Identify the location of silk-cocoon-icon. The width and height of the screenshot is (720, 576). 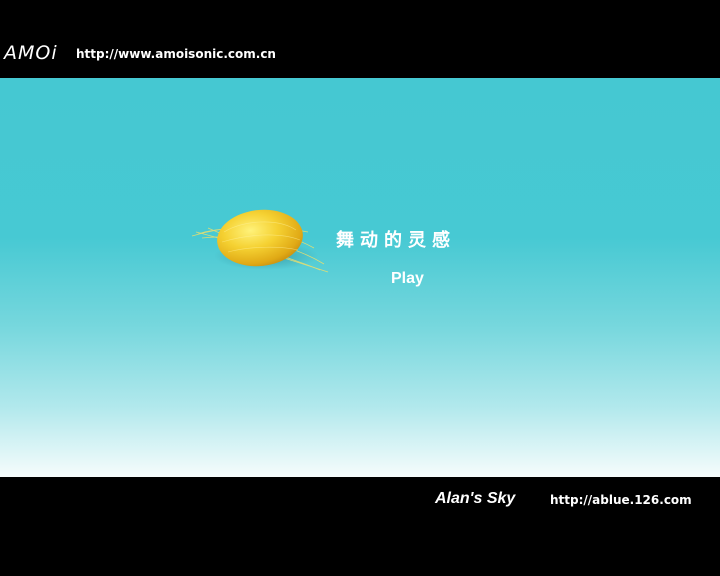
(260, 241).